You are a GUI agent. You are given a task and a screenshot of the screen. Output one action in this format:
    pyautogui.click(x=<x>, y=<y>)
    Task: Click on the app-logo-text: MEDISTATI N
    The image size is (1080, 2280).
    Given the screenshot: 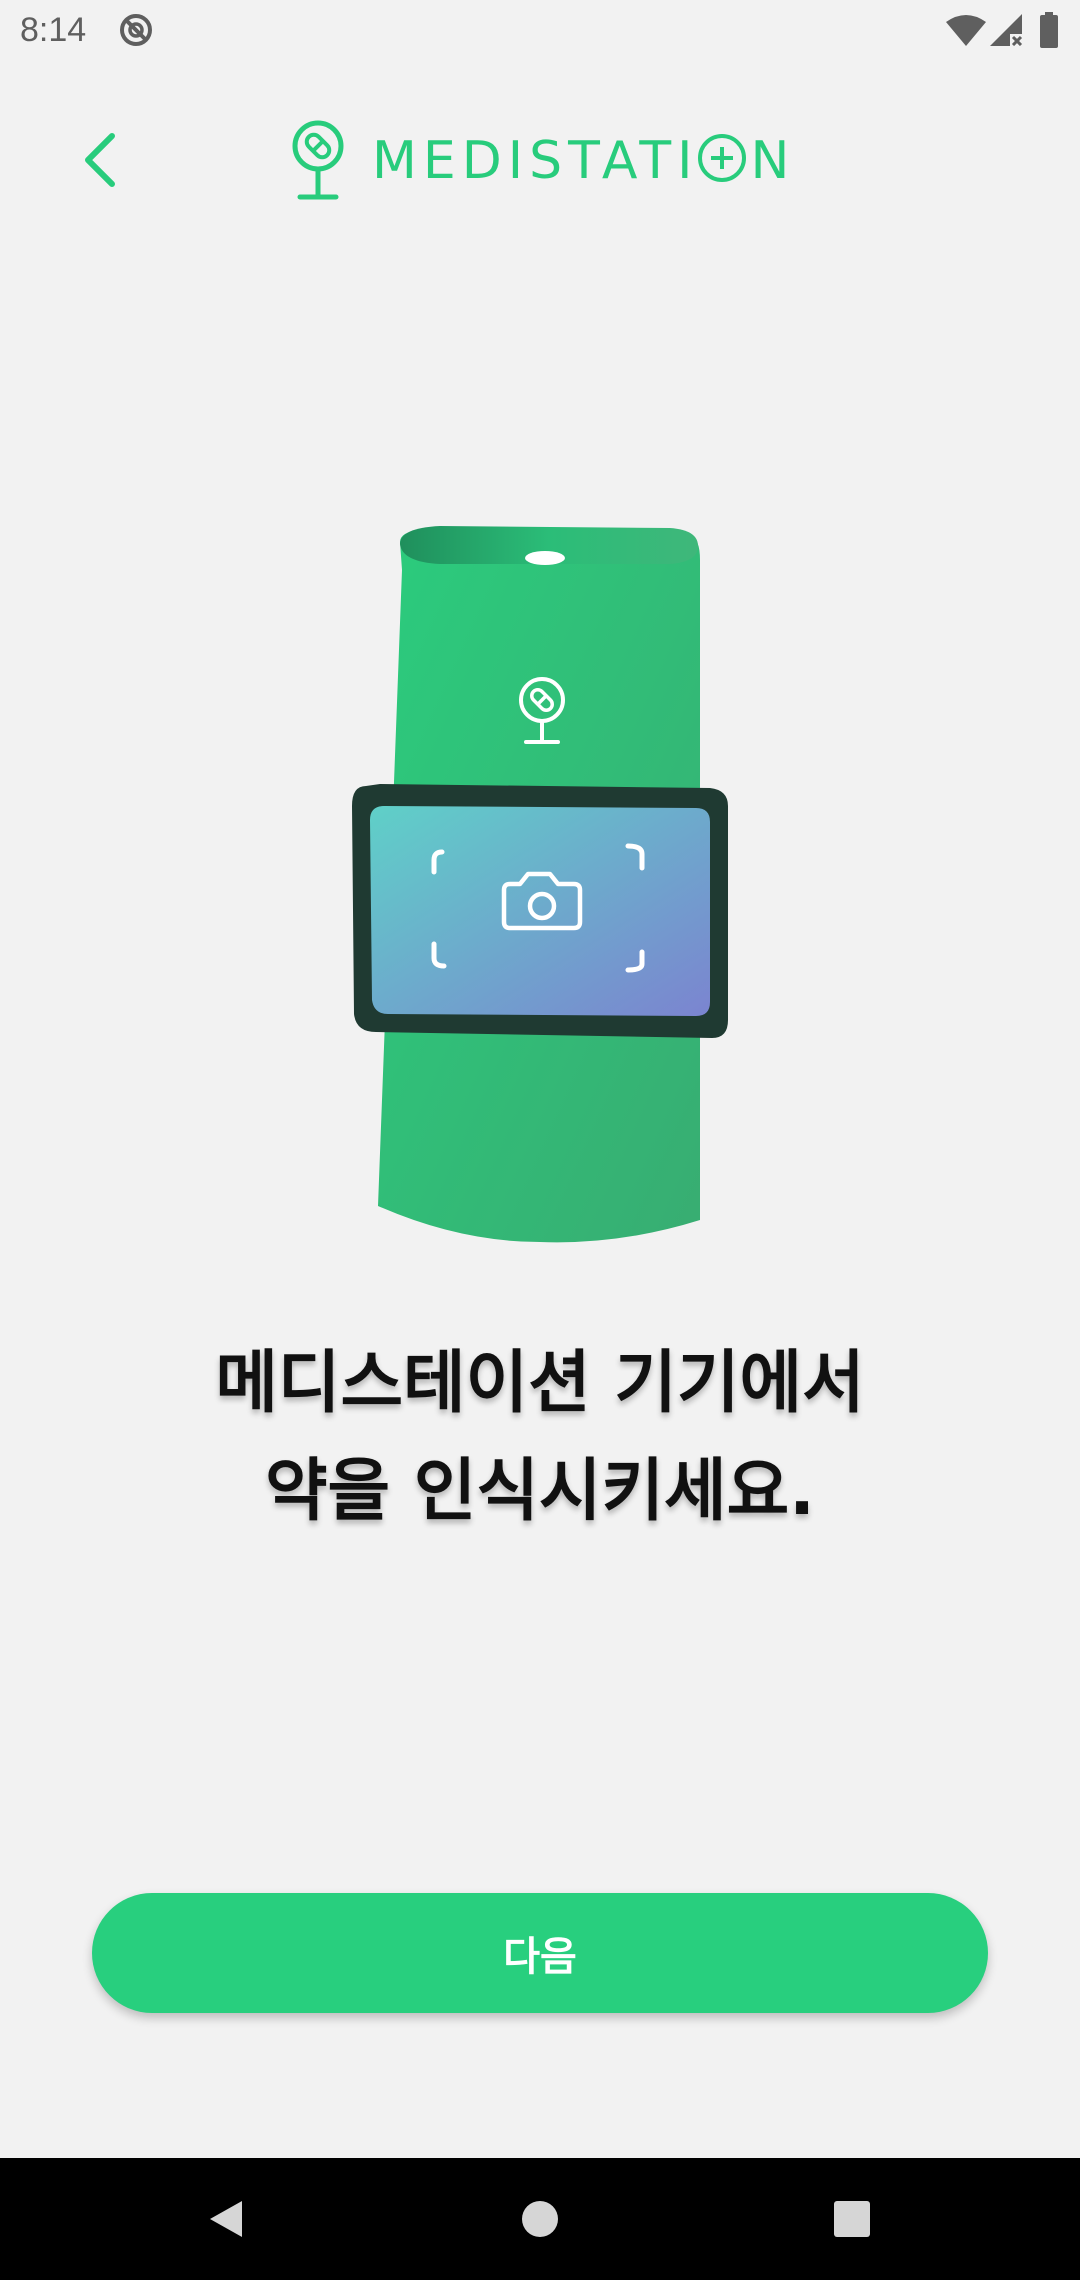 What is the action you would take?
    pyautogui.click(x=584, y=161)
    